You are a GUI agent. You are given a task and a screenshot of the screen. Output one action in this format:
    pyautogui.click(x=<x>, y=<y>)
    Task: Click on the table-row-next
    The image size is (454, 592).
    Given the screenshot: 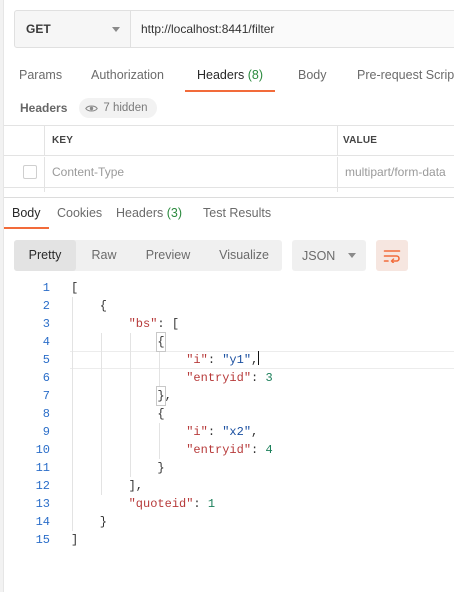 What is the action you would take?
    pyautogui.click(x=229, y=190)
    